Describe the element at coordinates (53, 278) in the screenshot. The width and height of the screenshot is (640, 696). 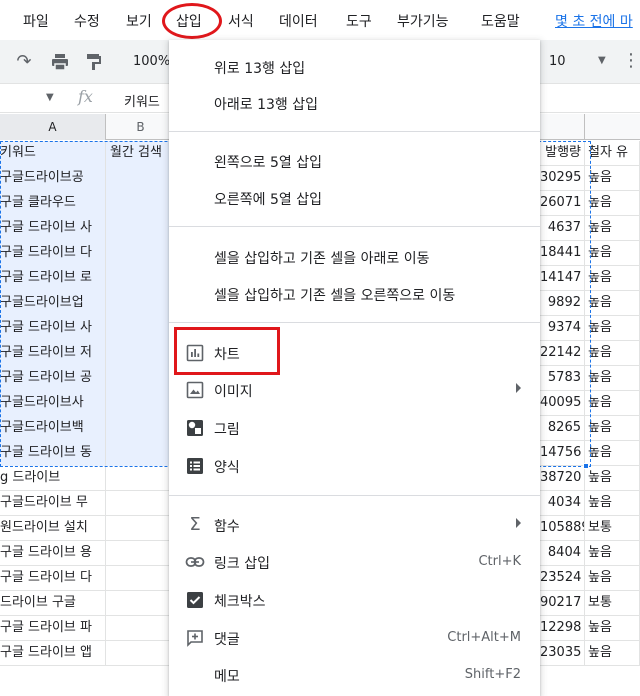
I see `cell-a: 구글 드라이브 로` at that location.